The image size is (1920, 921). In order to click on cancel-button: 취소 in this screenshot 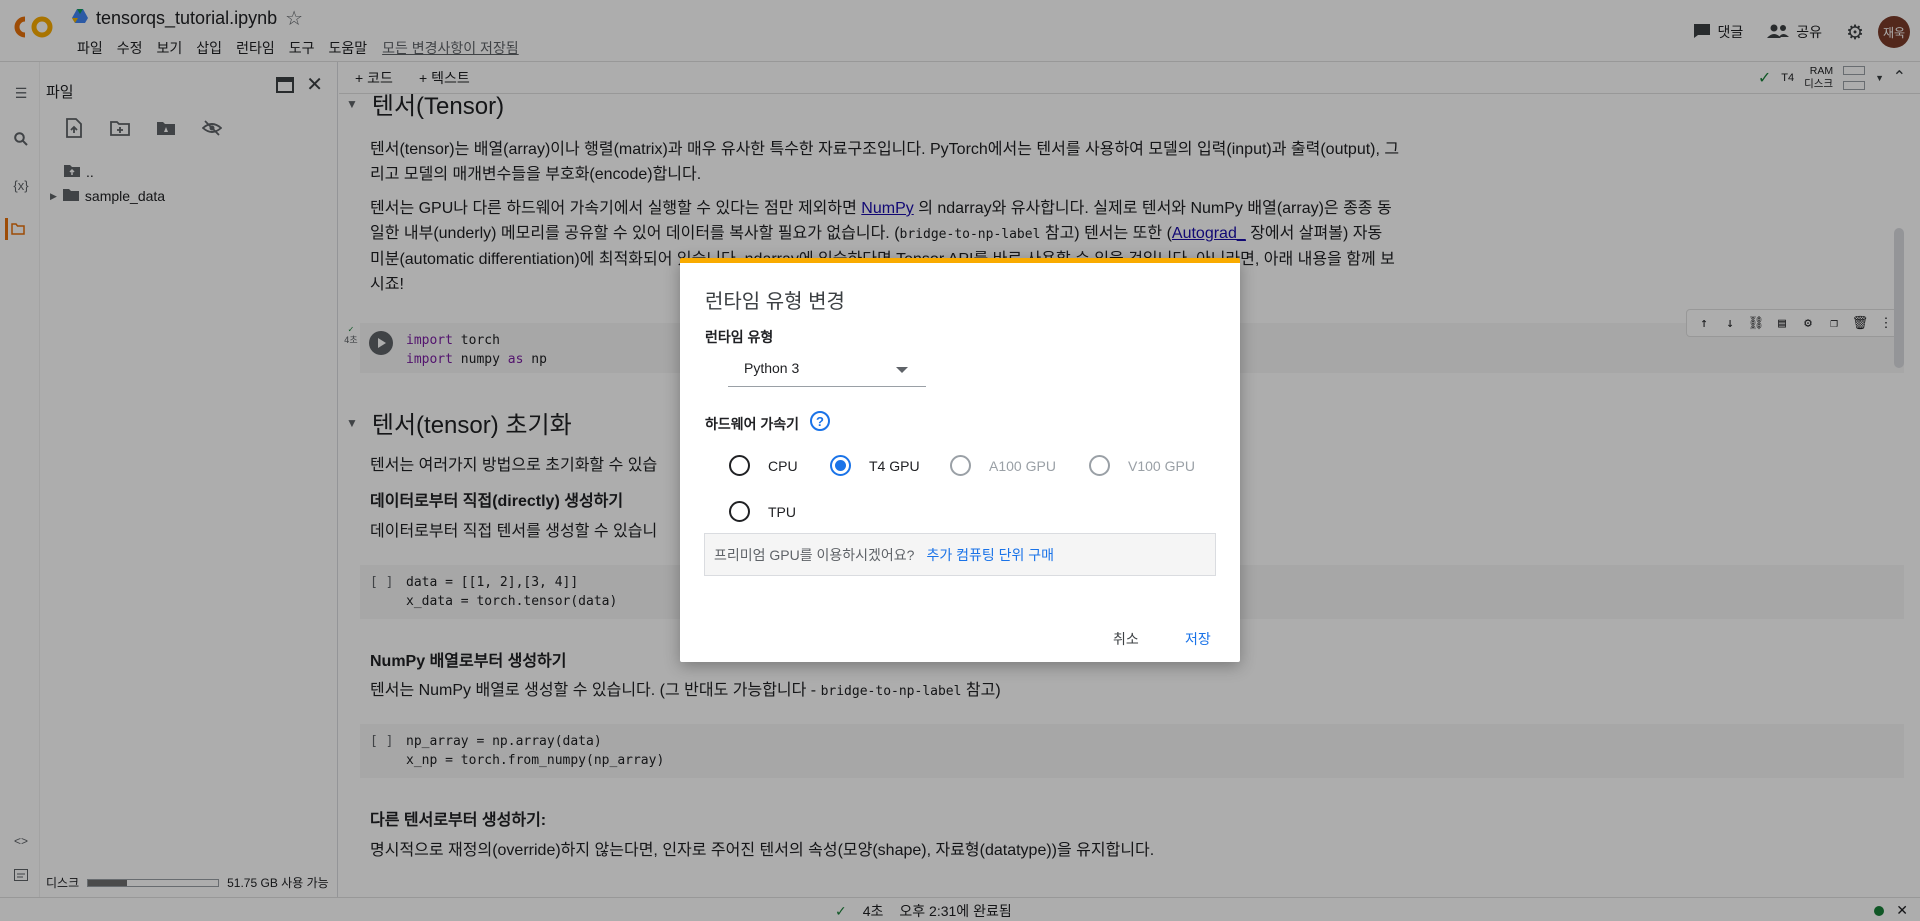, I will do `click(1126, 639)`.